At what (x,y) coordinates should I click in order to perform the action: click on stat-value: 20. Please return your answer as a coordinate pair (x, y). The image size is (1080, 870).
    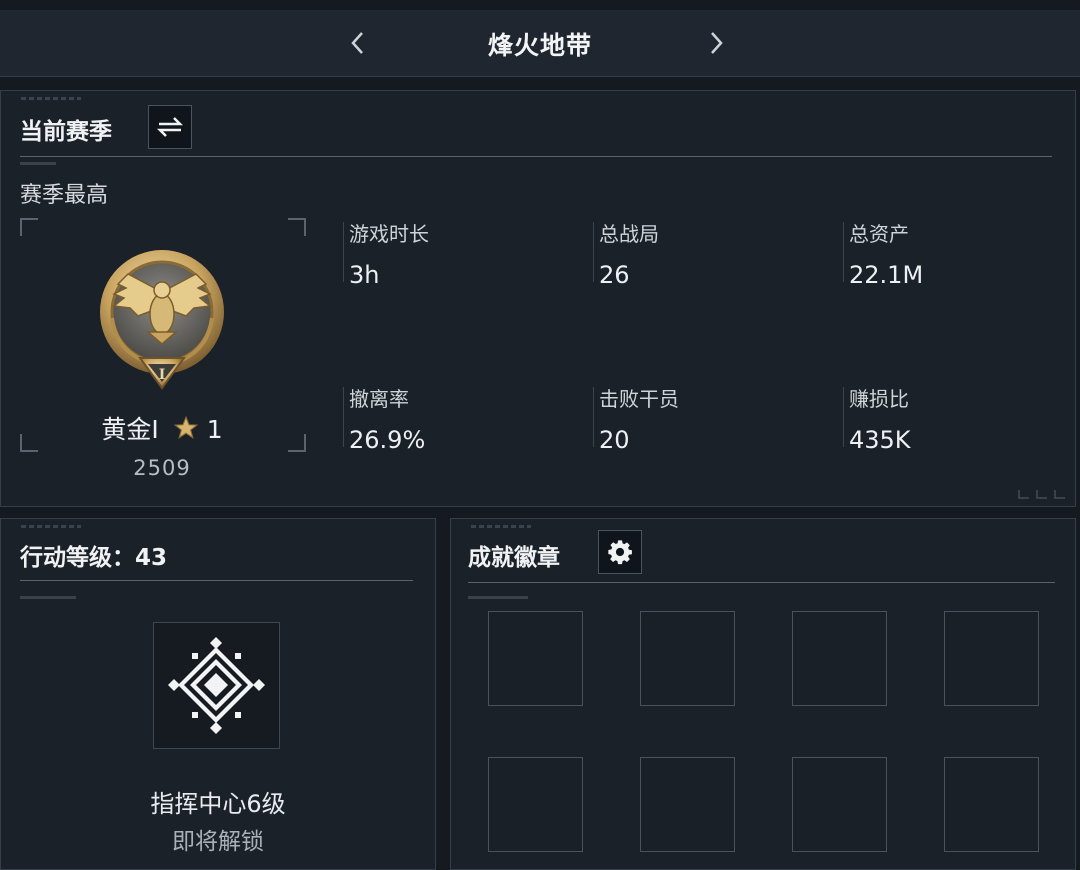
    Looking at the image, I should click on (614, 440).